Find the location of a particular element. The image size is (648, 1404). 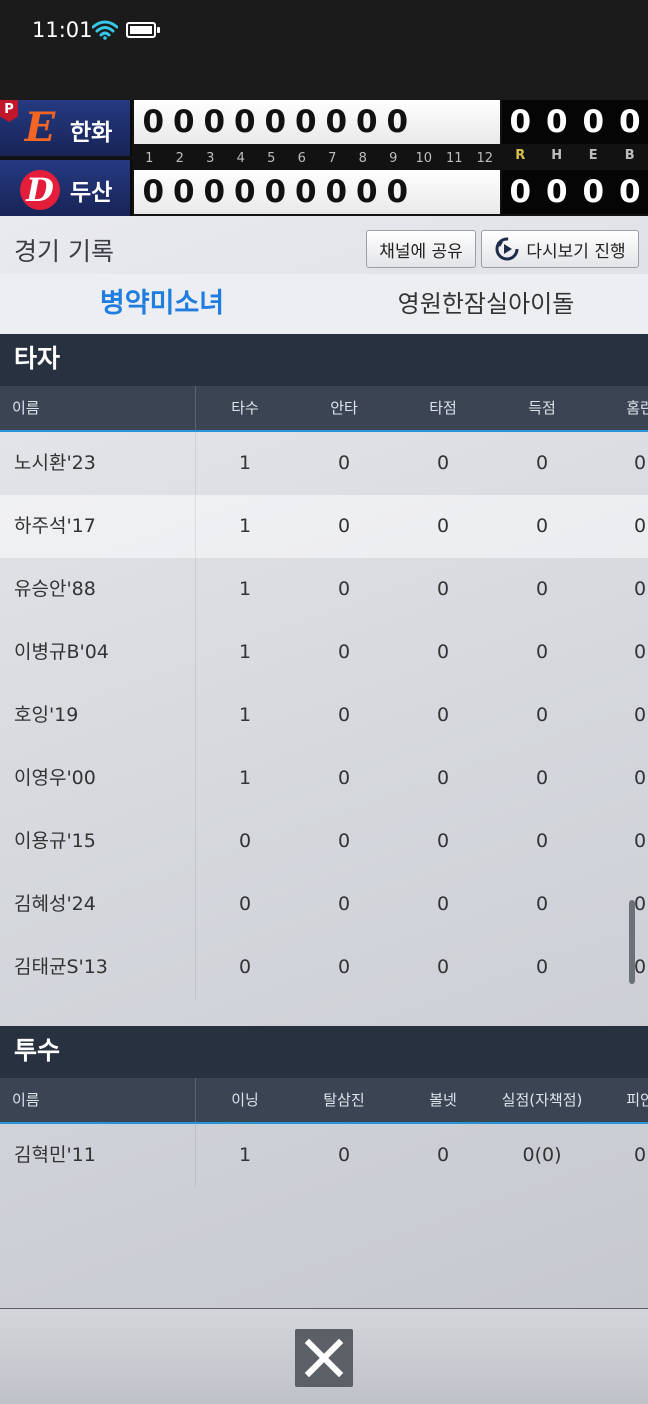

replay-button: 다시보기 진행 is located at coordinates (560, 249).